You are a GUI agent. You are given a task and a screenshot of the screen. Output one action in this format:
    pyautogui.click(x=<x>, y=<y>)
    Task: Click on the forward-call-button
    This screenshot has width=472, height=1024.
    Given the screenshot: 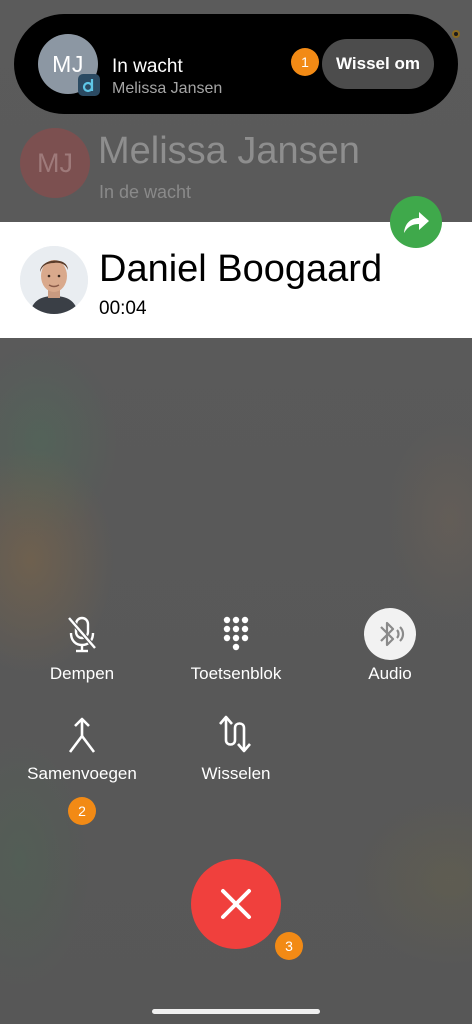 What is the action you would take?
    pyautogui.click(x=416, y=222)
    